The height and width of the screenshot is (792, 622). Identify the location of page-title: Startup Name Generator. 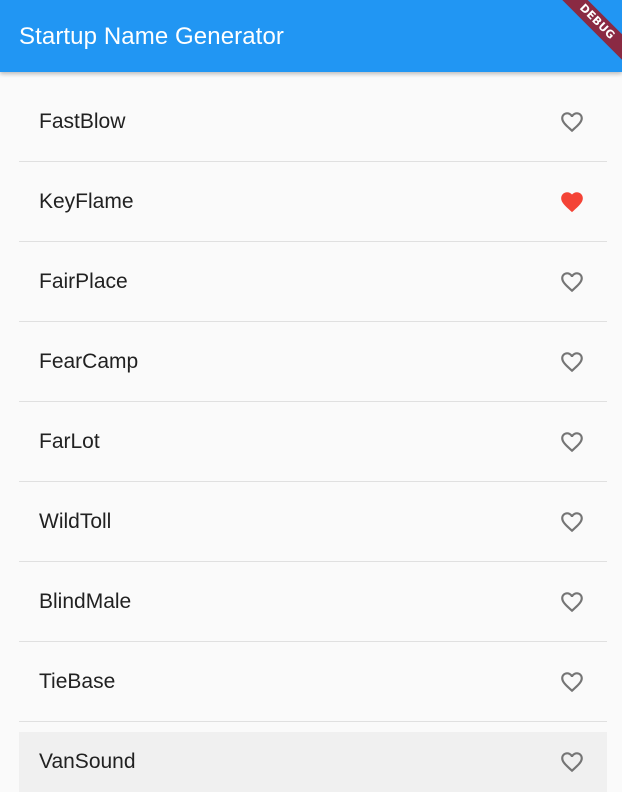
(151, 36).